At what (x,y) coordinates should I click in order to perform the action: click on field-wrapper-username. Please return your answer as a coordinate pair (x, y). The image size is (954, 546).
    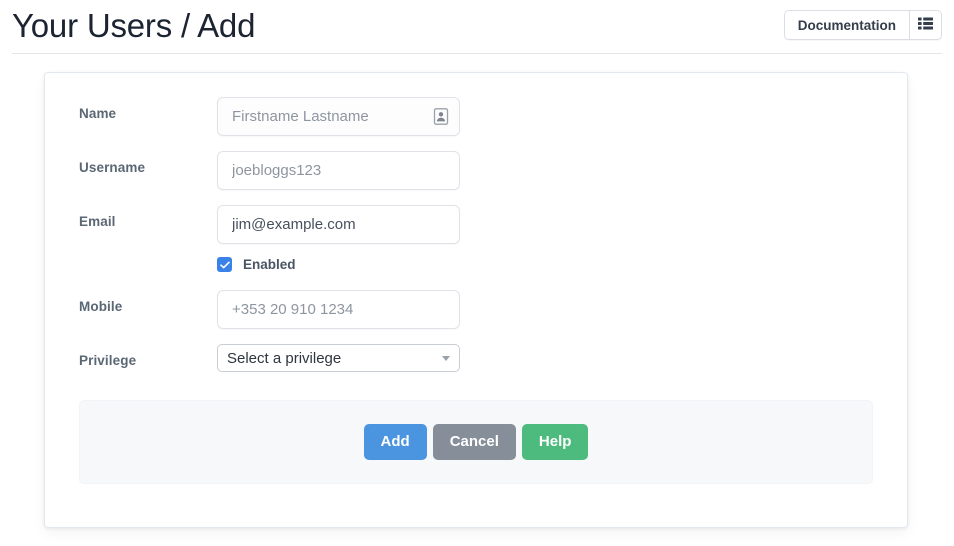
    Looking at the image, I should click on (338, 170).